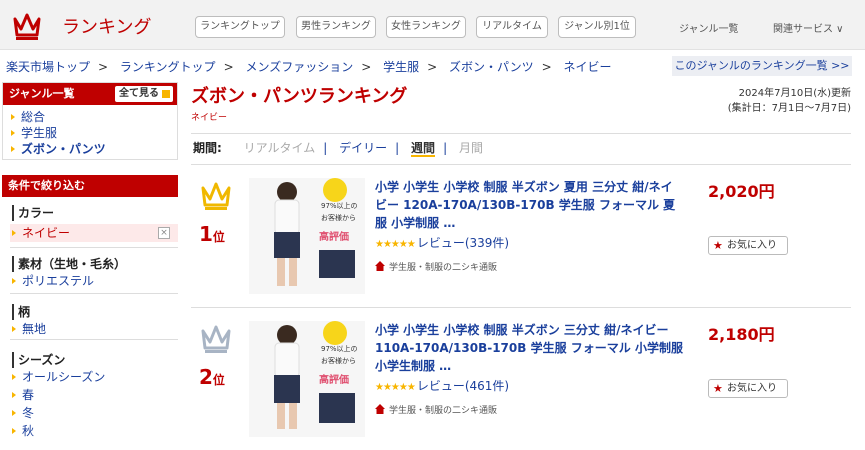  What do you see at coordinates (90, 186) in the screenshot?
I see `filter-box-header: 条件で絞り込む` at bounding box center [90, 186].